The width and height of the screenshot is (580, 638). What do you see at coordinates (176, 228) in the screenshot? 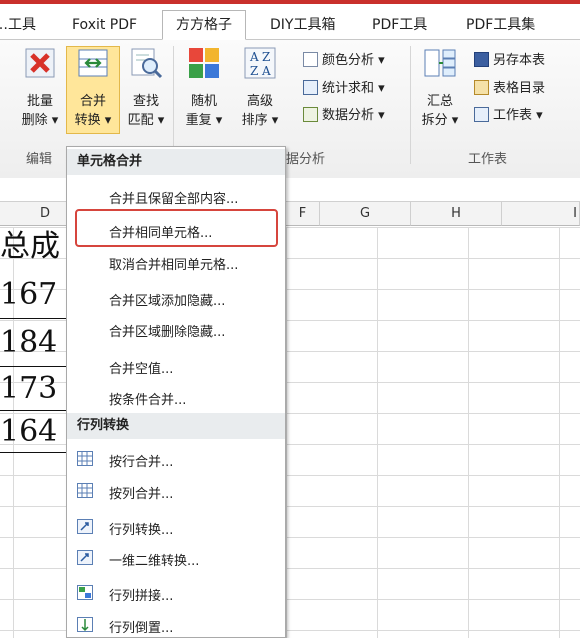
I see `highlight-annotation-box` at bounding box center [176, 228].